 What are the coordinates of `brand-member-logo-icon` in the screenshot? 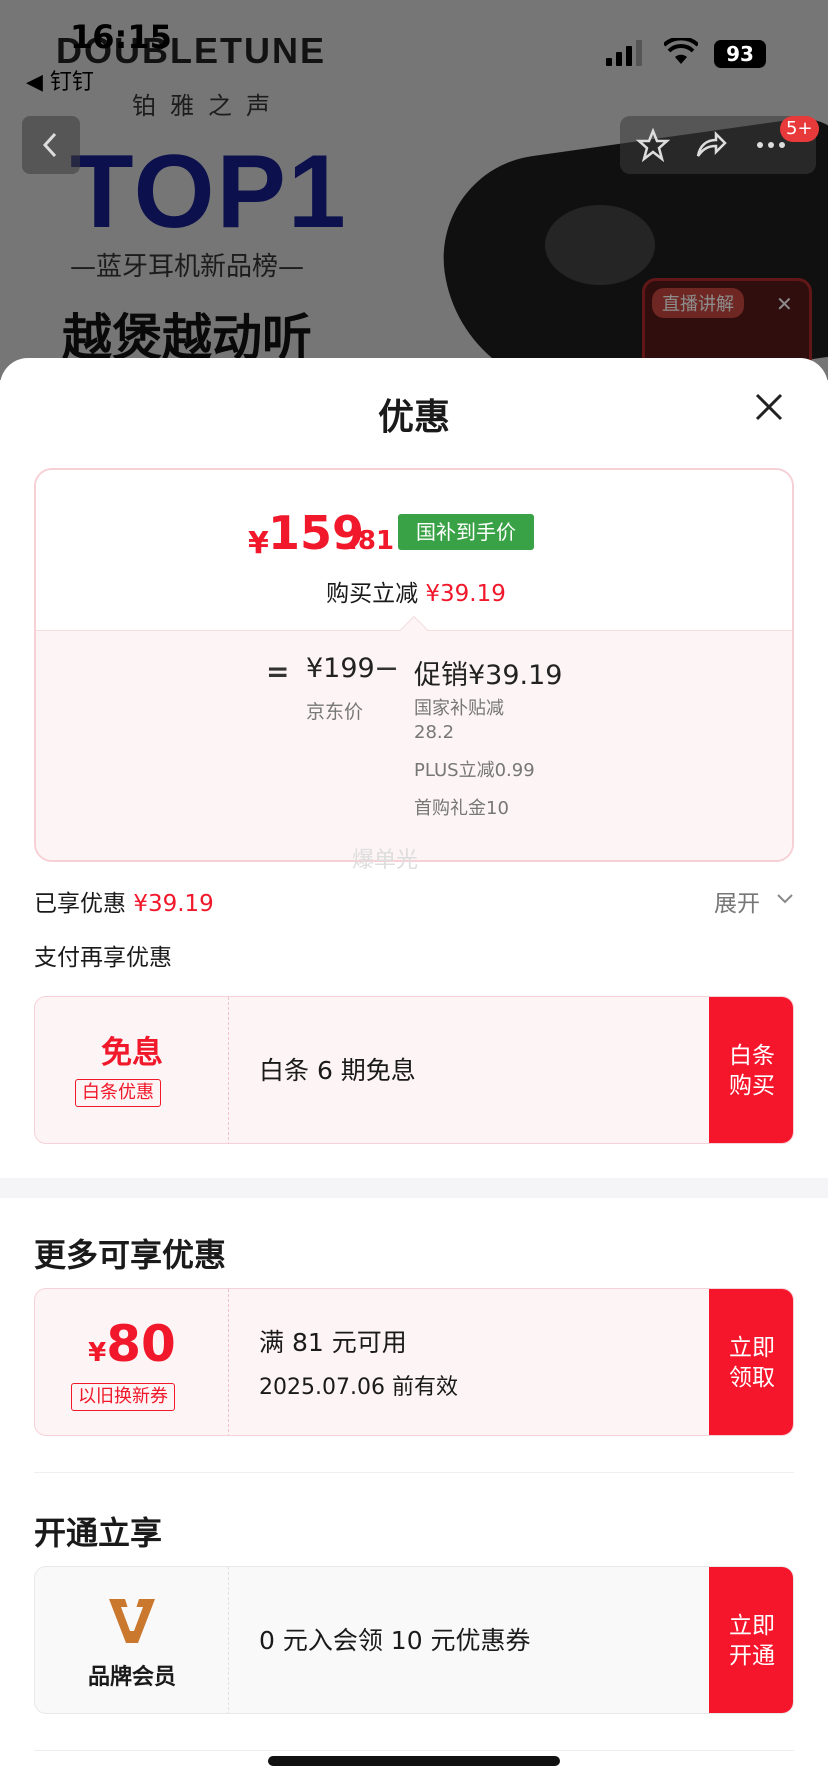 It's located at (132, 1621).